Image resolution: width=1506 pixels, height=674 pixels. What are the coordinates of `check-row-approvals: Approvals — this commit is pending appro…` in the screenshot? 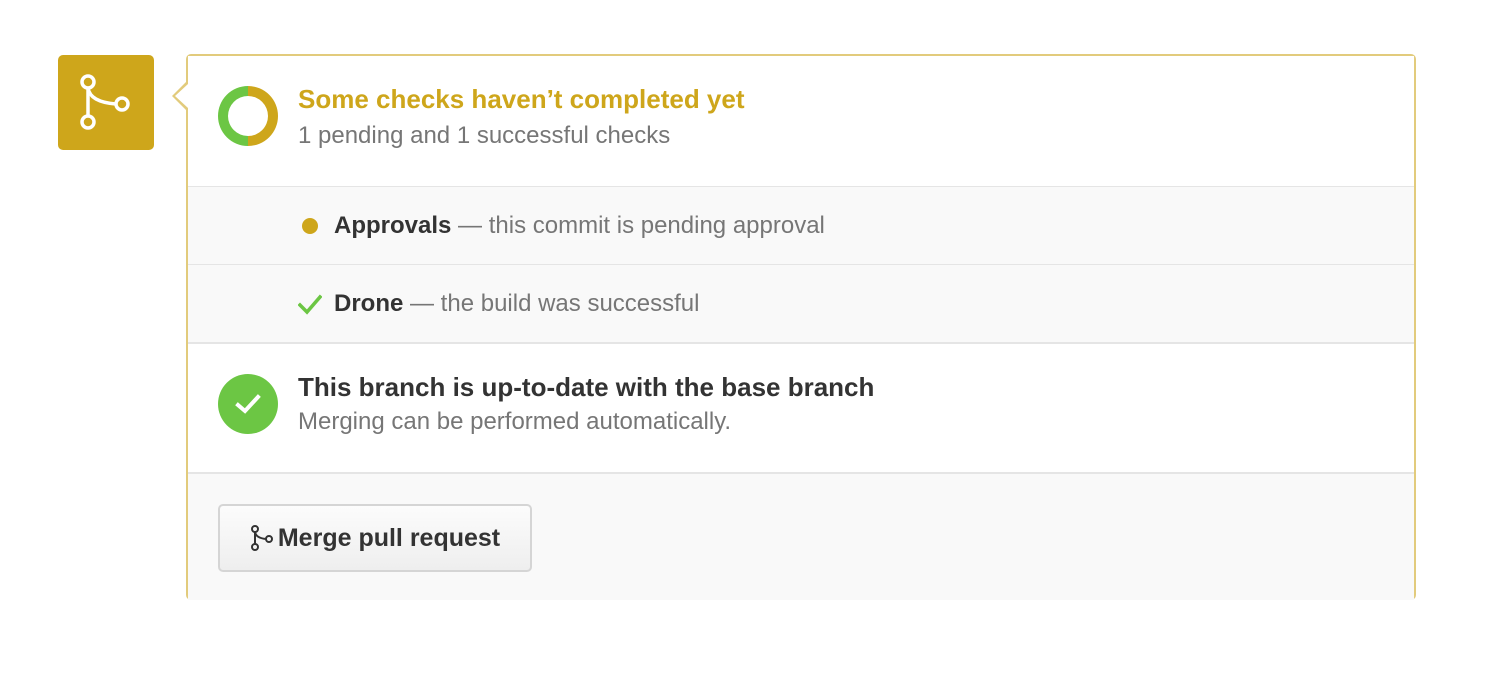 It's located at (801, 225).